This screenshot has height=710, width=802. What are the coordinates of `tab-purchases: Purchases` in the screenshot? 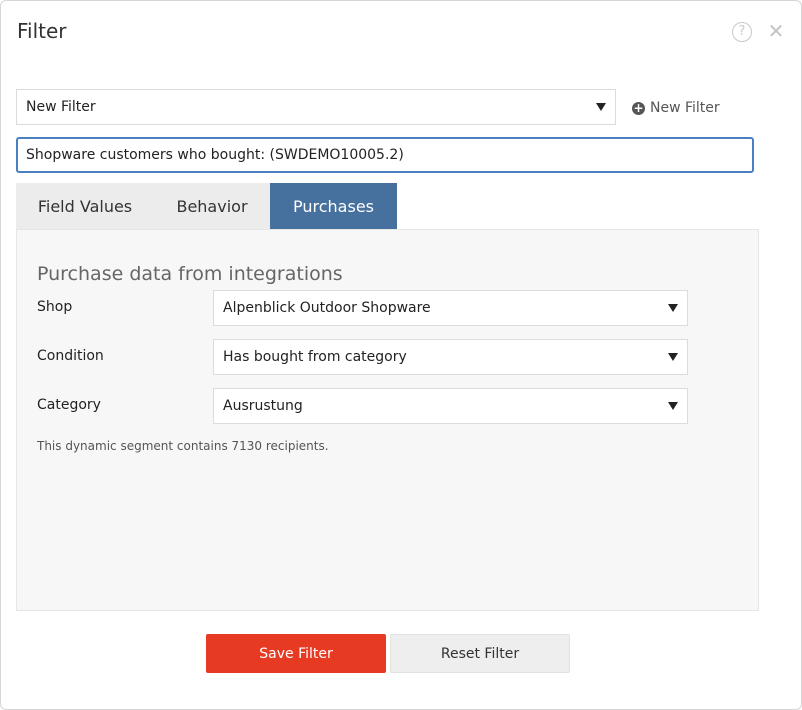 It's located at (333, 206).